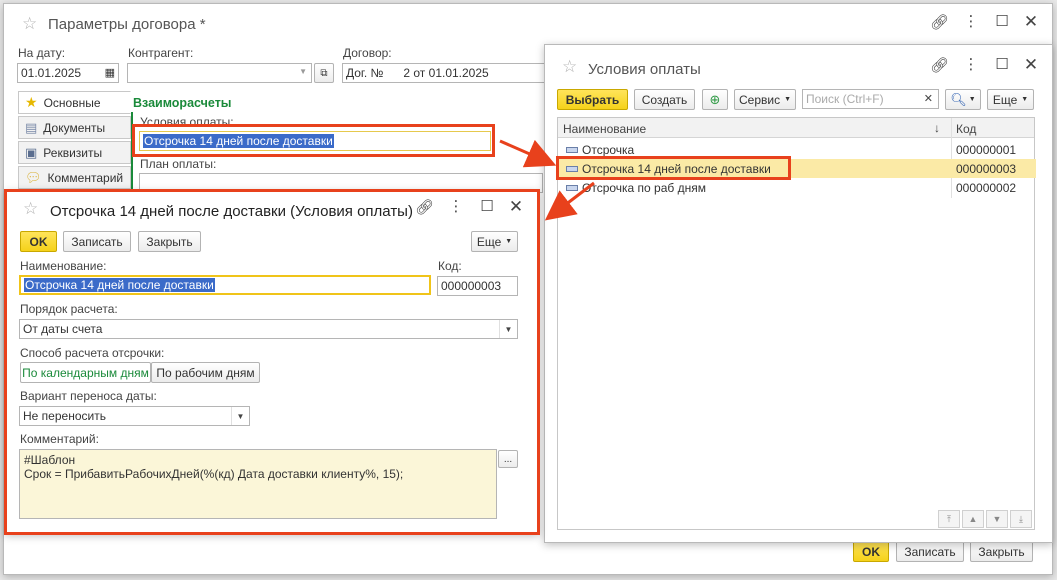  Describe the element at coordinates (528, 153) in the screenshot. I see `arrow-to-list` at that location.